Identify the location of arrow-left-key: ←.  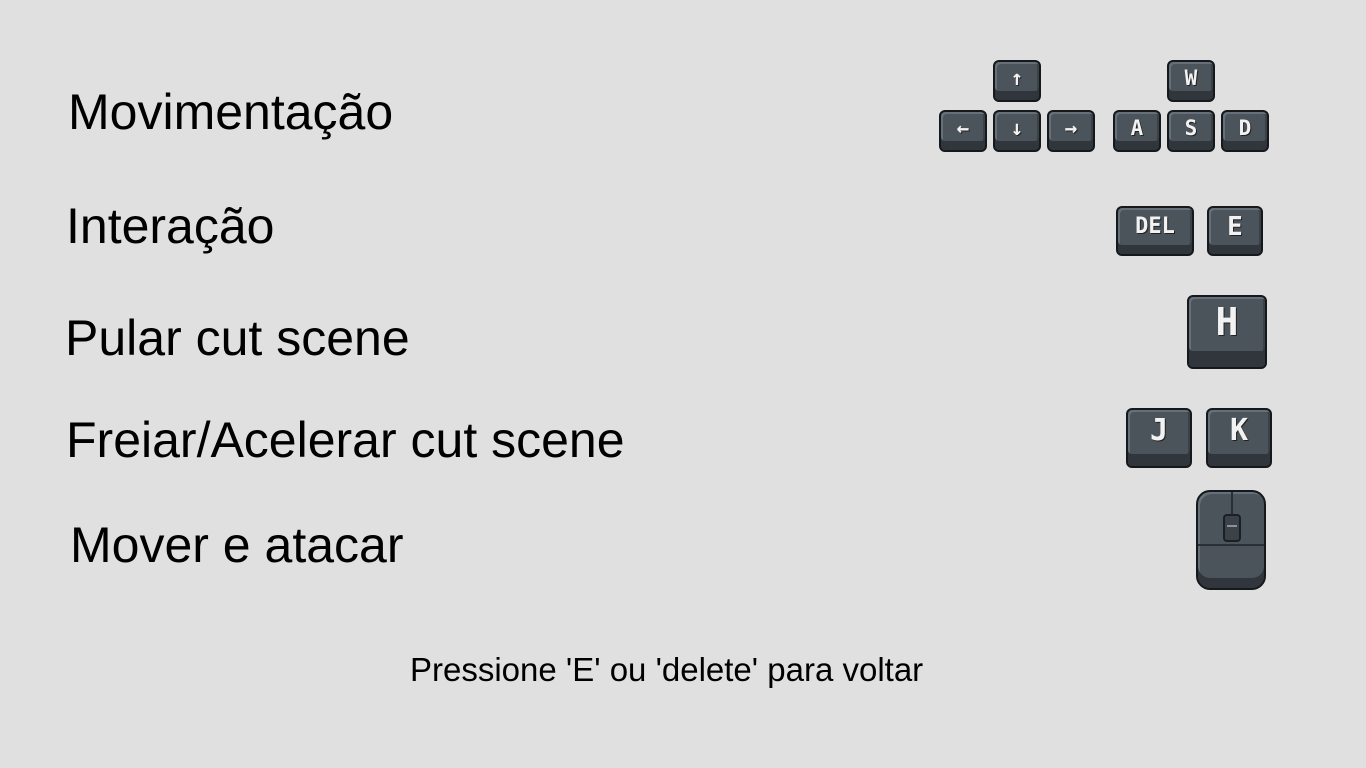
(963, 131).